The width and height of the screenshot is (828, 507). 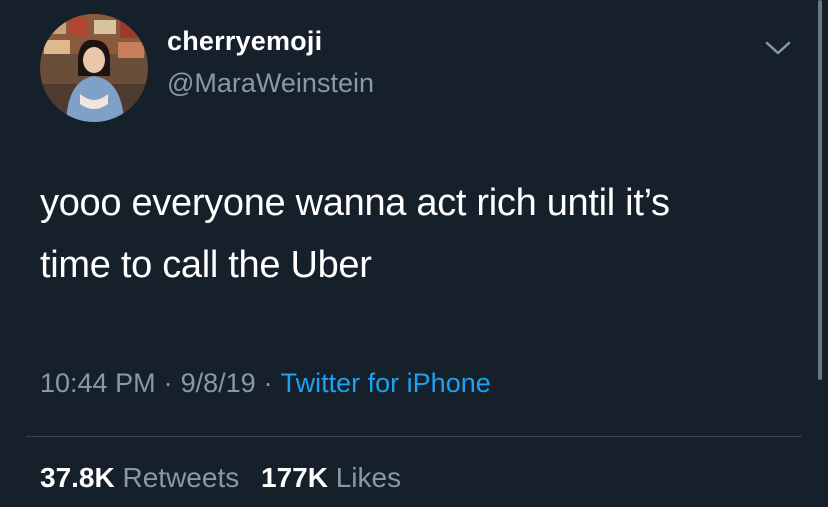 I want to click on retweets-stat: 37.8K Retweets, so click(x=139, y=477).